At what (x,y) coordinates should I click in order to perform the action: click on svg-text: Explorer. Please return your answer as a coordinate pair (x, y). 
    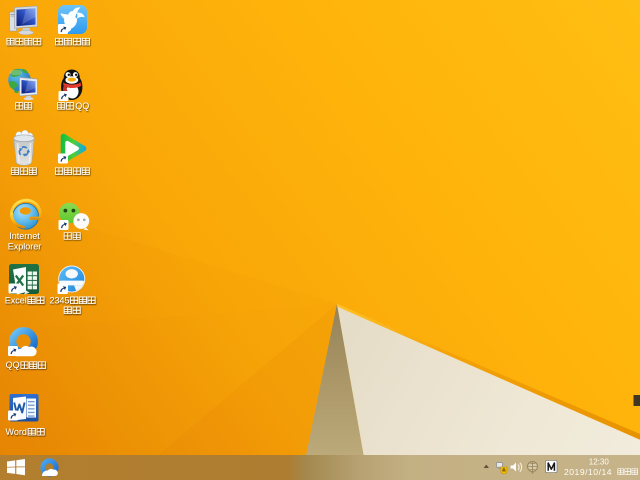
    Looking at the image, I should click on (25, 246).